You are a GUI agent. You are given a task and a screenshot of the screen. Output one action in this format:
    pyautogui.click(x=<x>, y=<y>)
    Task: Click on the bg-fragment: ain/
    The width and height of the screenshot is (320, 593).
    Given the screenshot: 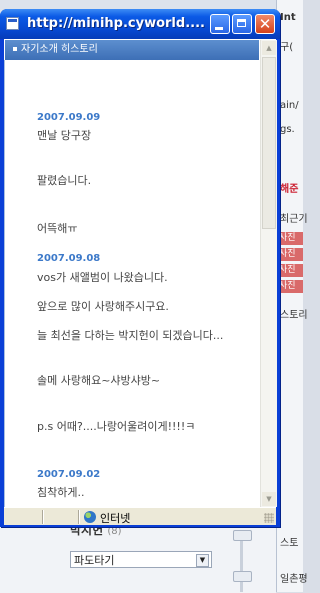 What is the action you would take?
    pyautogui.click(x=289, y=105)
    